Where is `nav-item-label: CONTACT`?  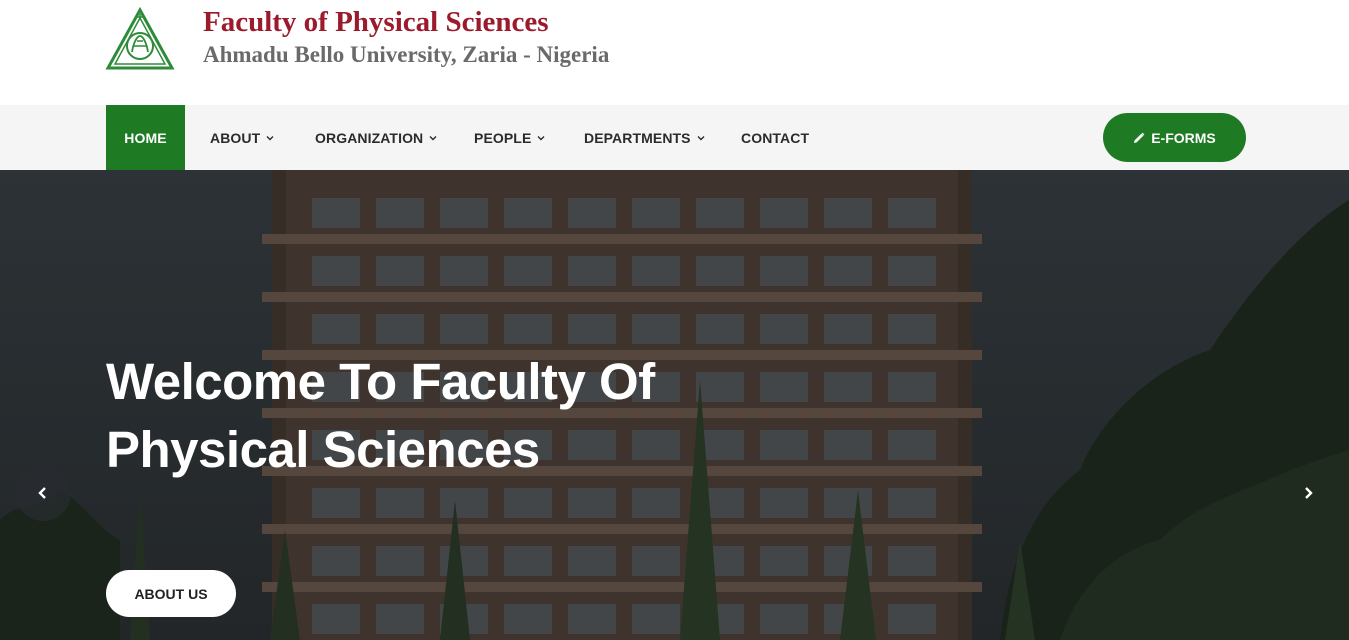 nav-item-label: CONTACT is located at coordinates (775, 137).